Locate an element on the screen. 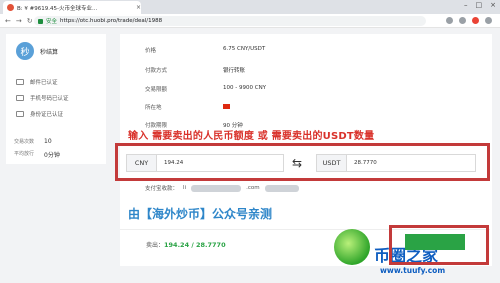  limit-label: 交易限额 is located at coordinates (156, 90).